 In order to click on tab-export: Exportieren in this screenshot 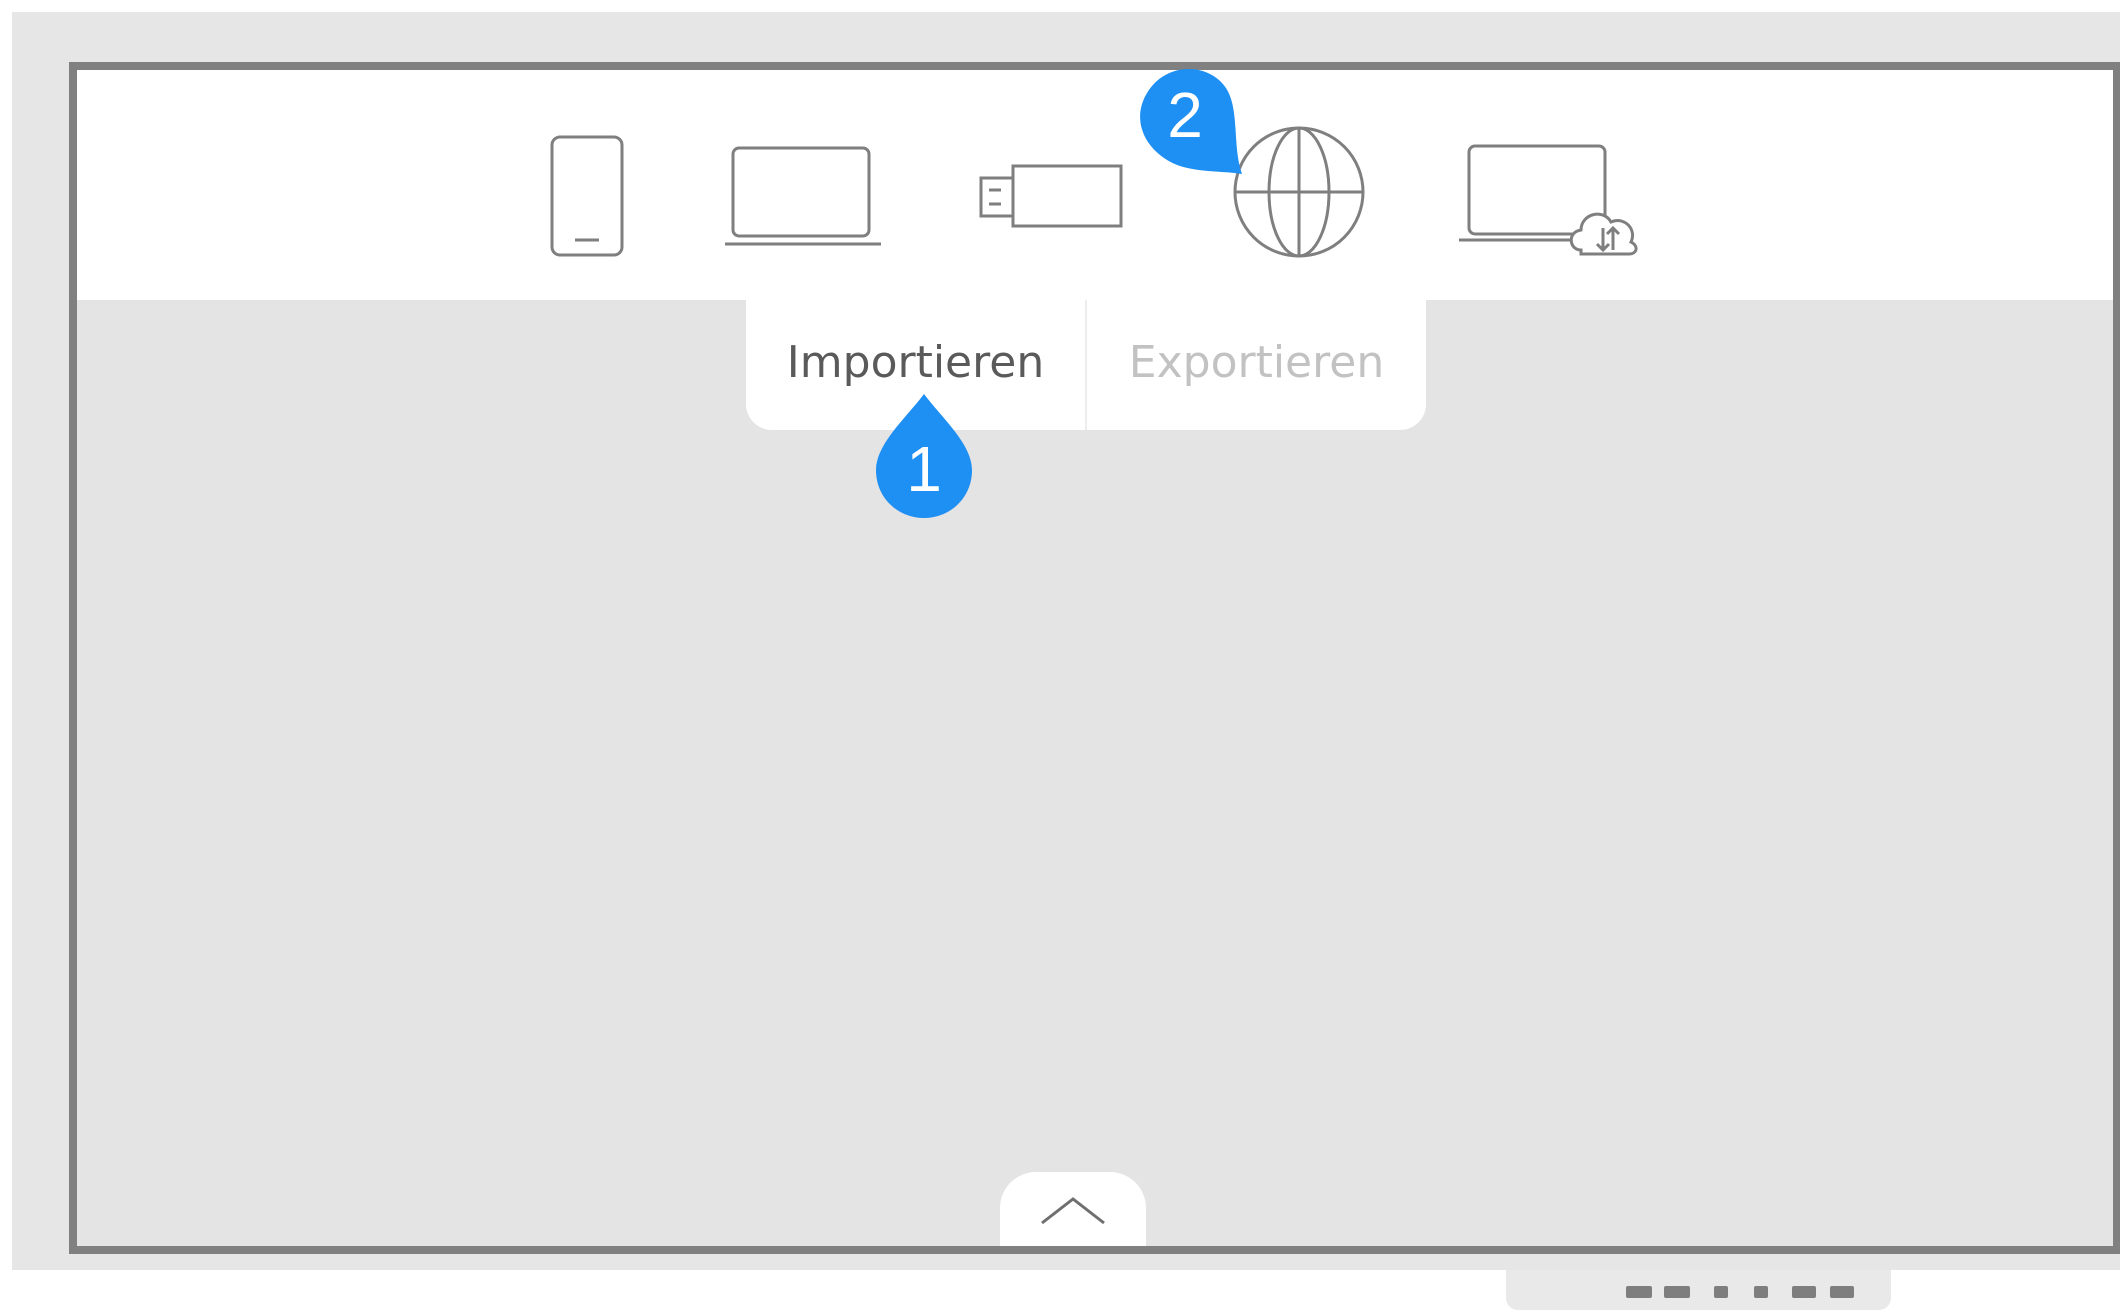, I will do `click(1256, 365)`.